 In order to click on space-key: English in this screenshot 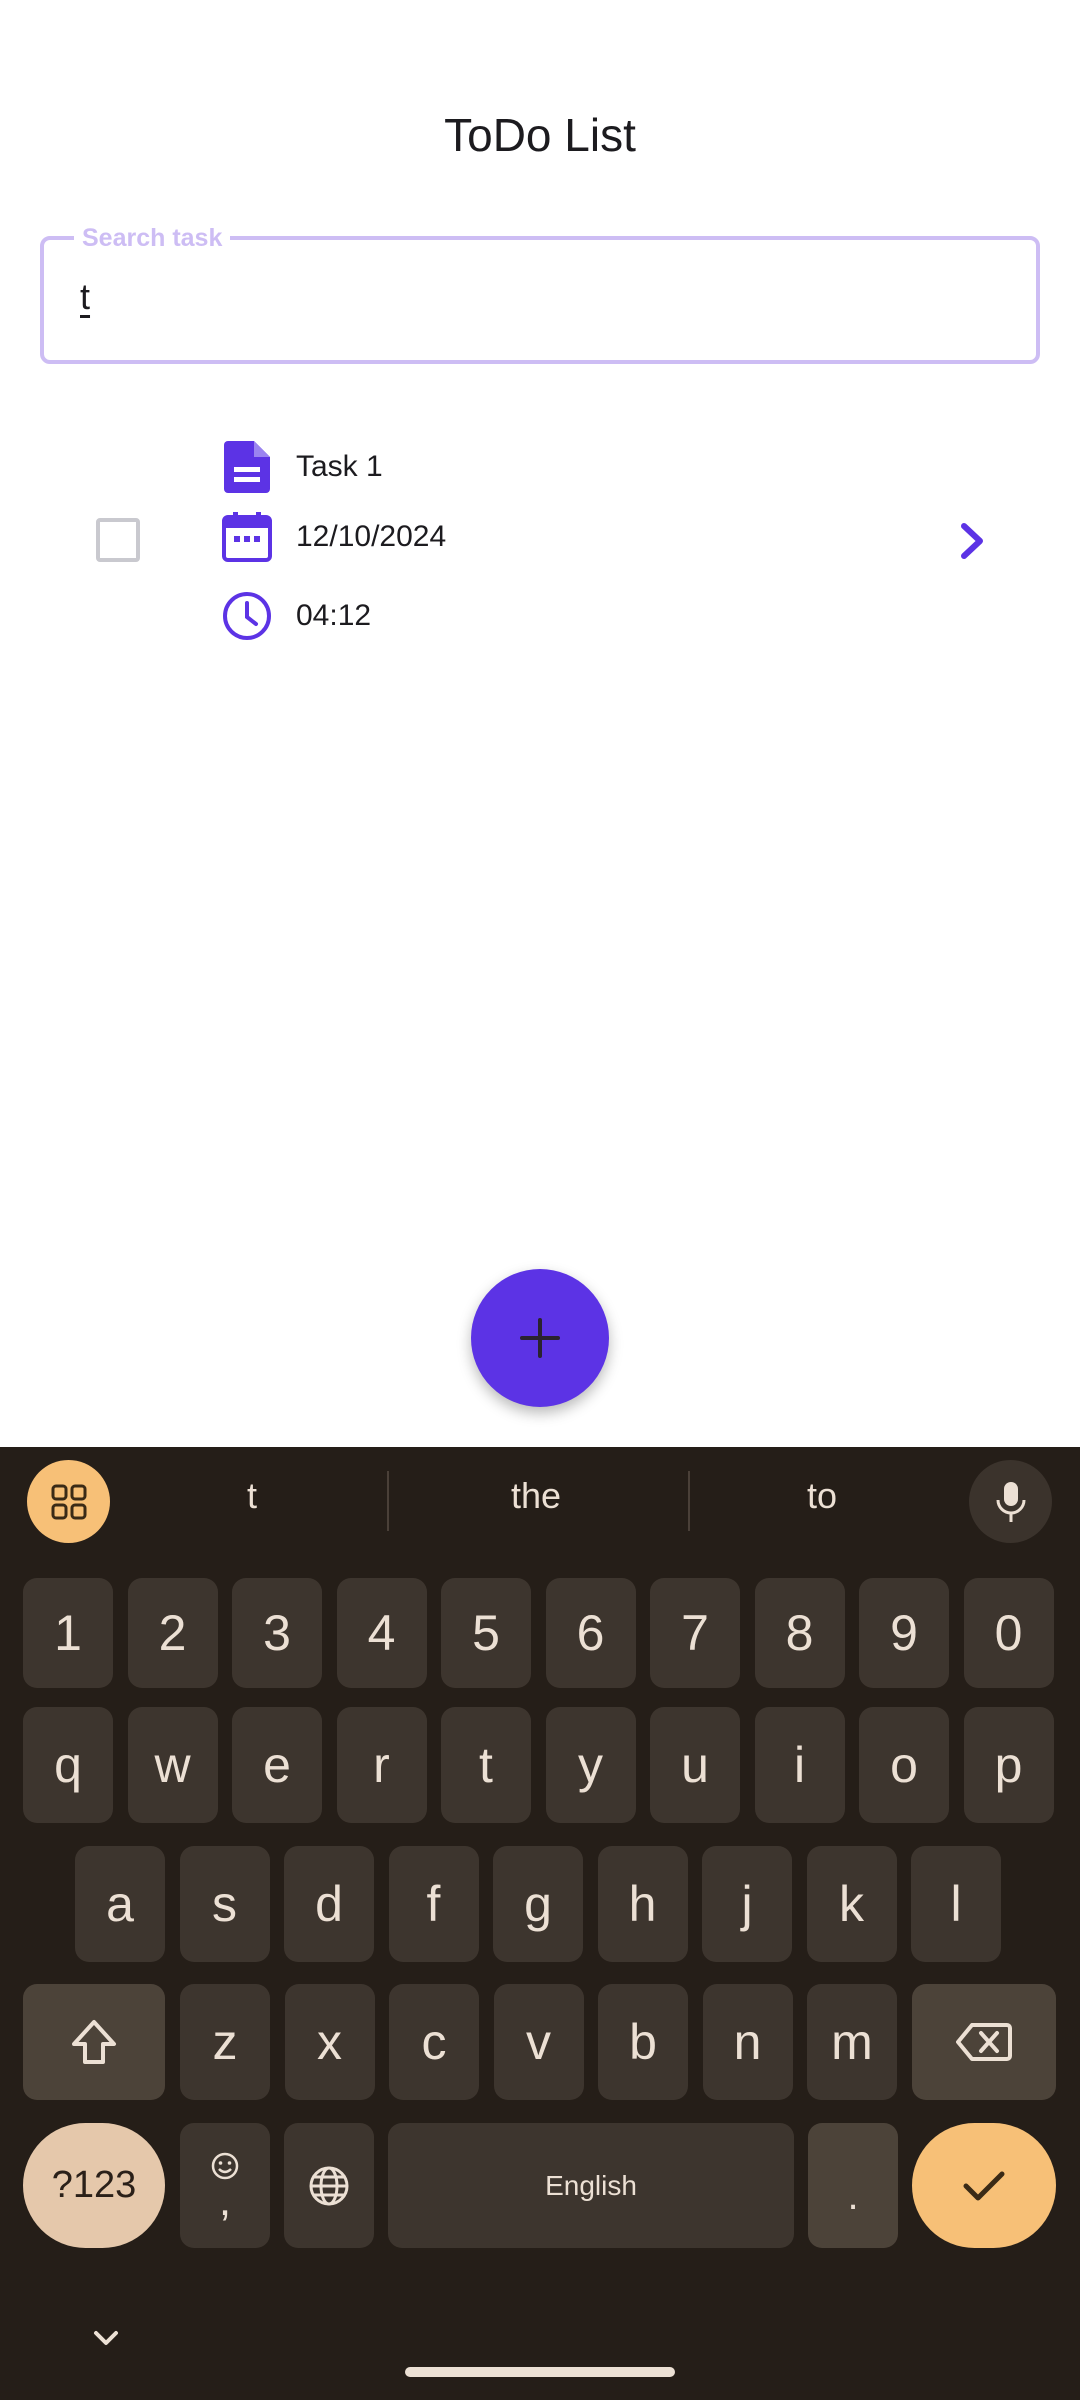, I will do `click(591, 2185)`.